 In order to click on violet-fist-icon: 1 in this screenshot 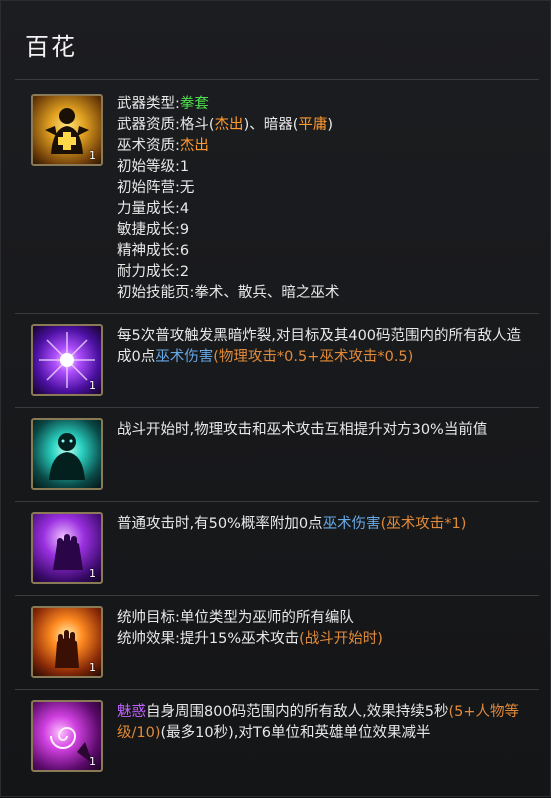, I will do `click(67, 548)`.